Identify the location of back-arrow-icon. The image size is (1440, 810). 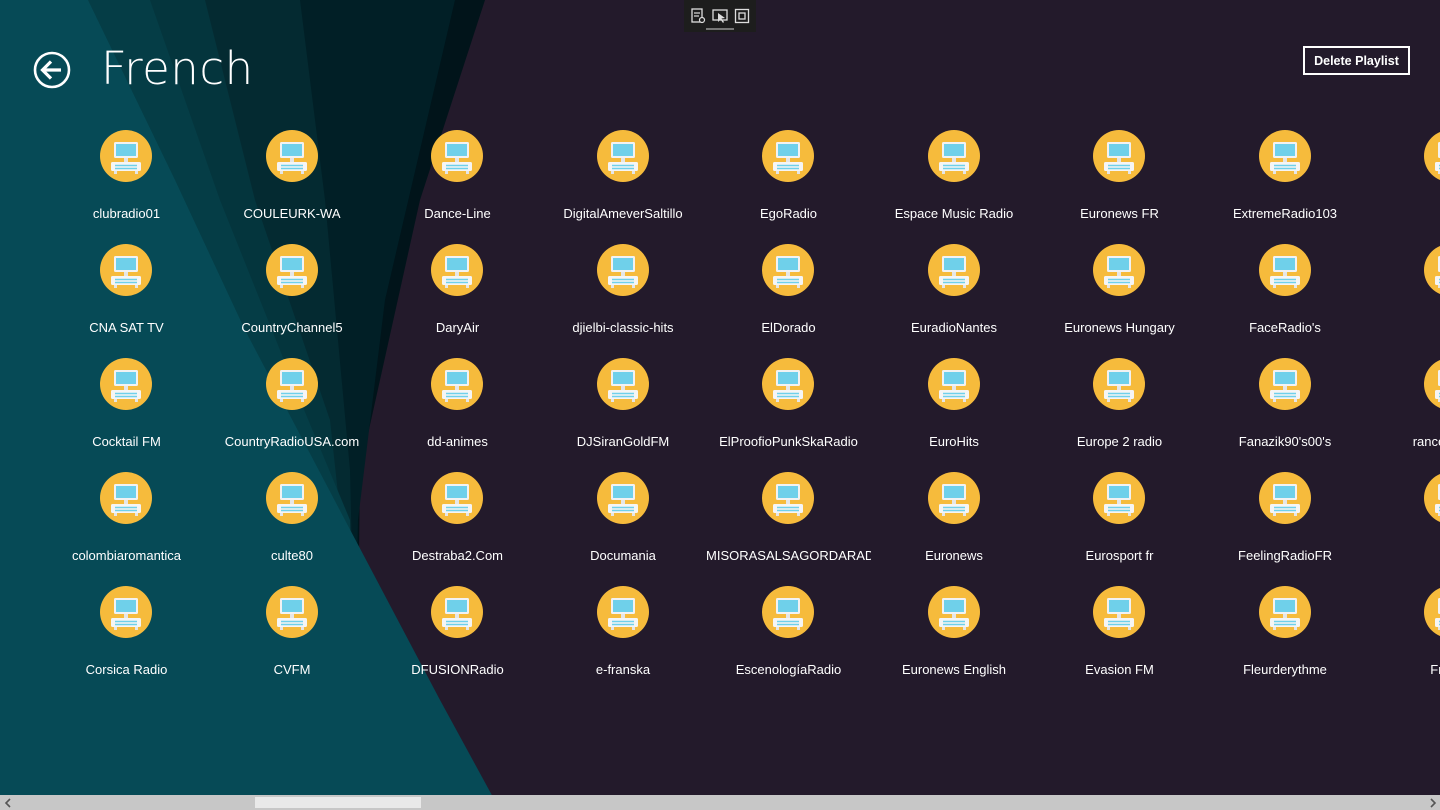
(52, 70).